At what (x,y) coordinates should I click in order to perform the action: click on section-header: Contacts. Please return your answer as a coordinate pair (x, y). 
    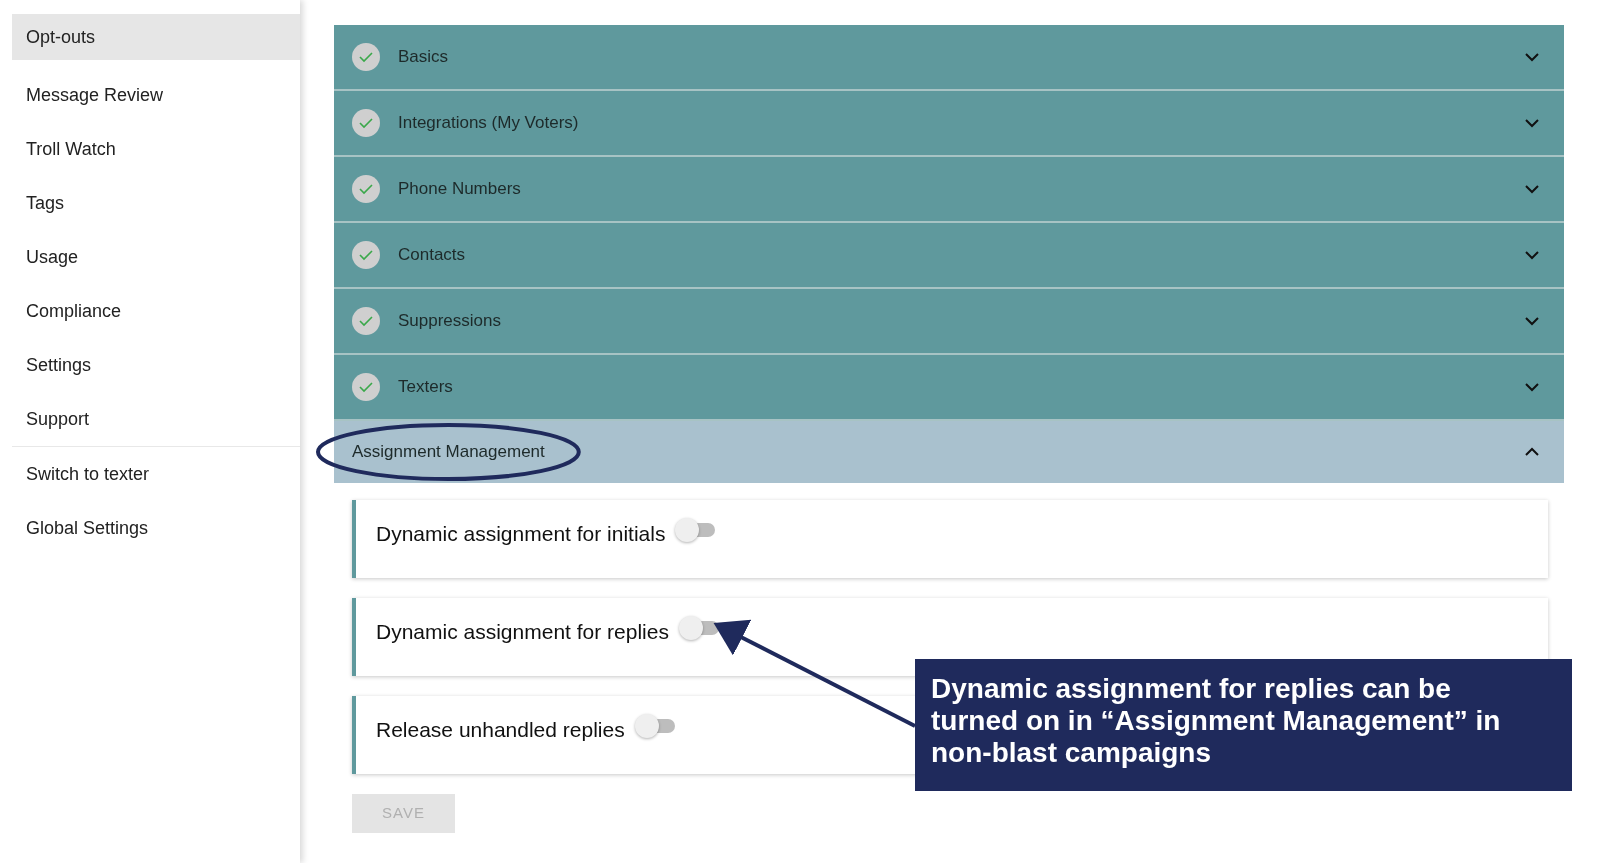
    Looking at the image, I should click on (949, 256).